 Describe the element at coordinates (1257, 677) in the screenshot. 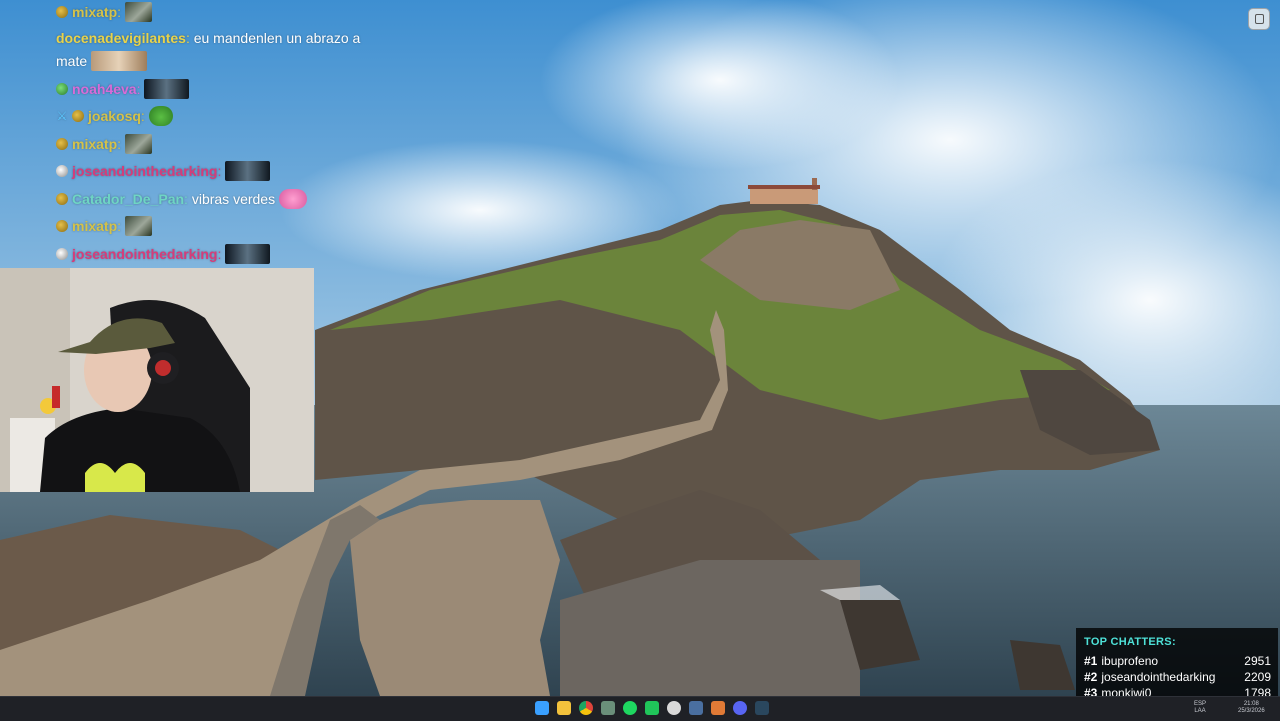

I see `message-count: 2209` at that location.